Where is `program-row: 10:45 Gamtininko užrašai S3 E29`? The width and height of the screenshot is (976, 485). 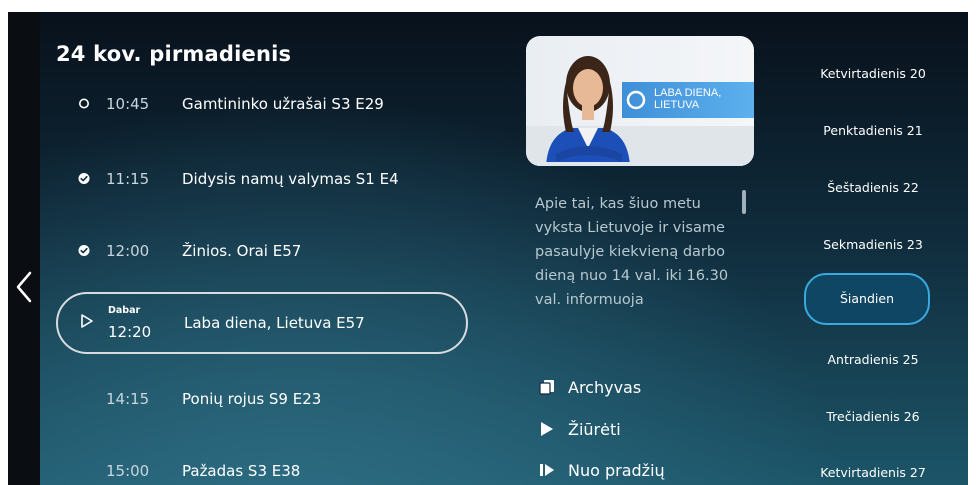
program-row: 10:45 Gamtininko užrašai S3 E29 is located at coordinates (262, 104).